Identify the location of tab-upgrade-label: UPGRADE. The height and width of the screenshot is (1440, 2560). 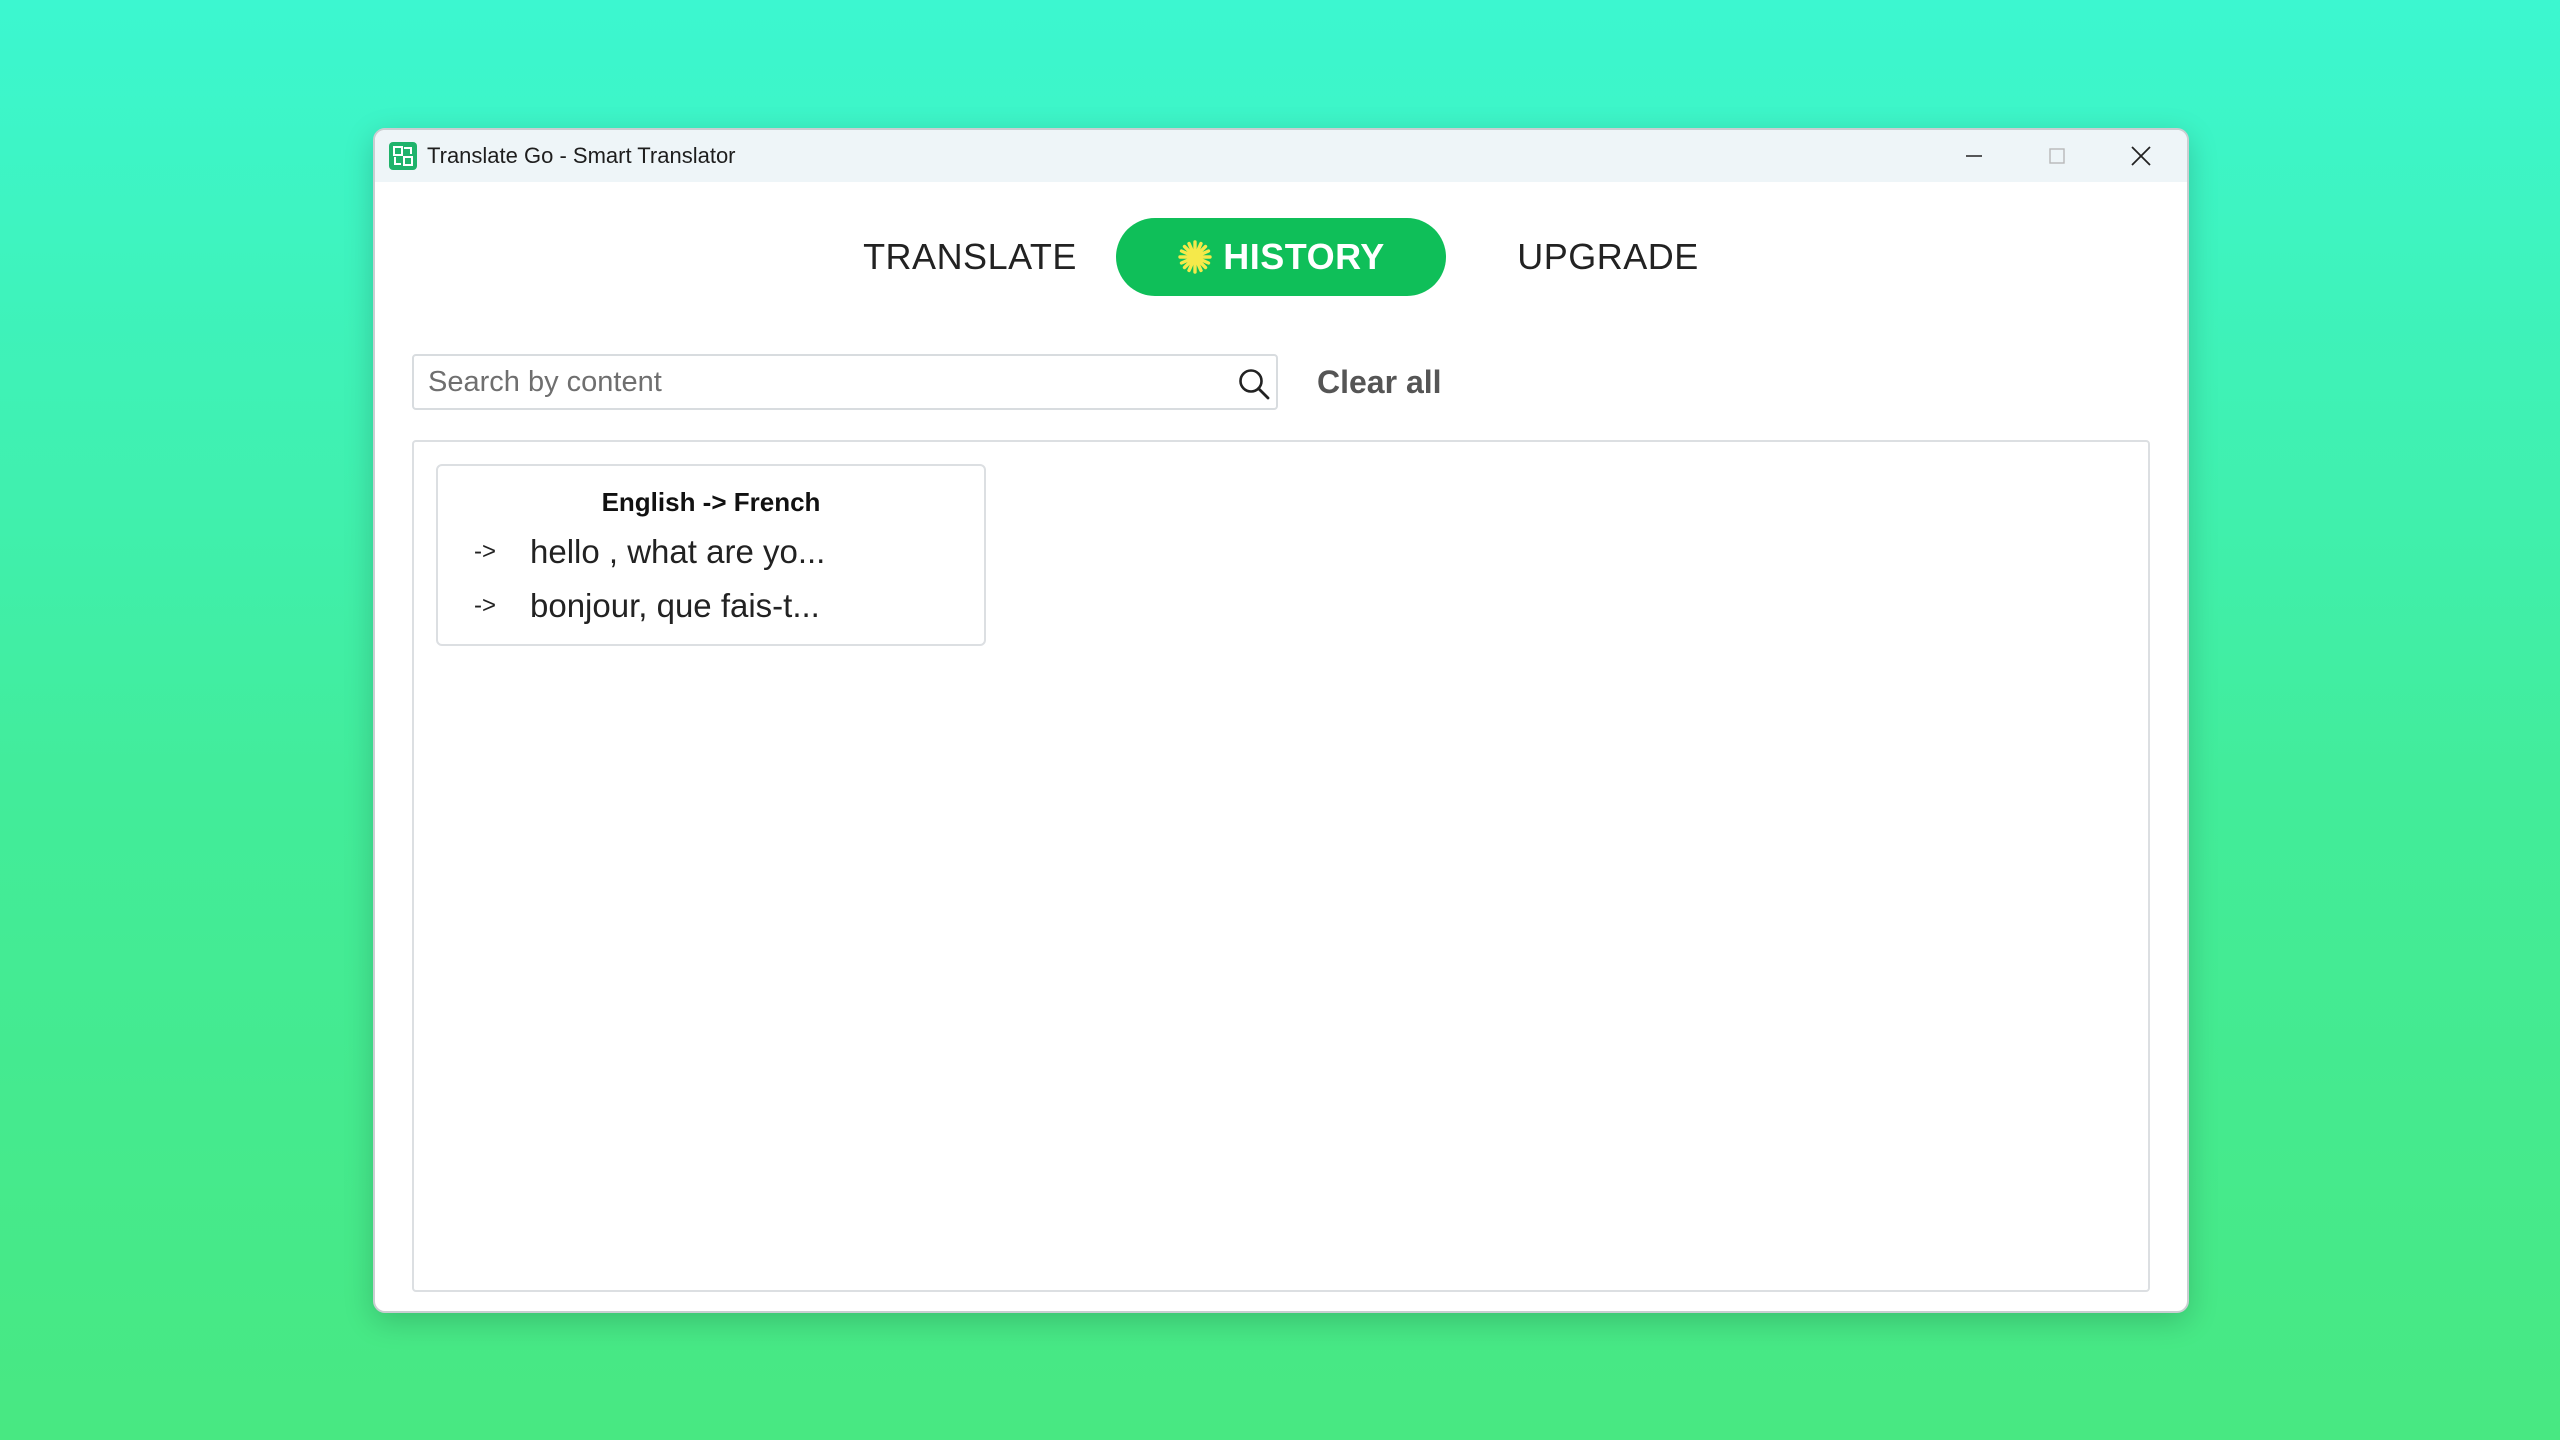
(1608, 256).